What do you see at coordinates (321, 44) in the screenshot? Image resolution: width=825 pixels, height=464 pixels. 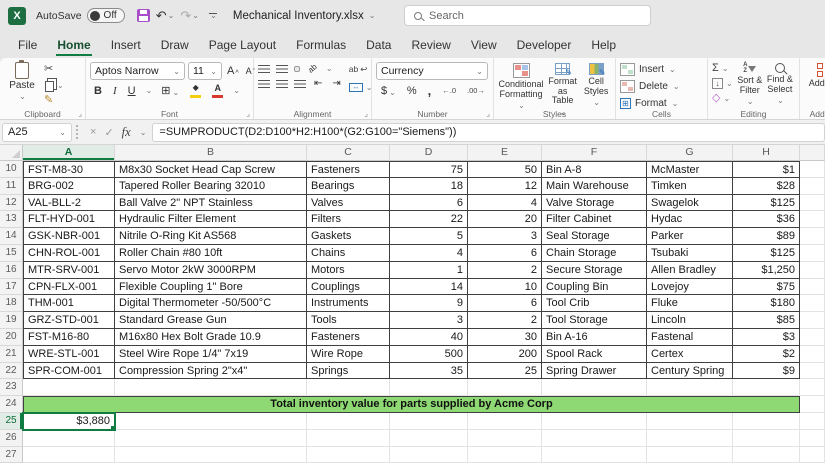 I see `tab-formulas: Formulas` at bounding box center [321, 44].